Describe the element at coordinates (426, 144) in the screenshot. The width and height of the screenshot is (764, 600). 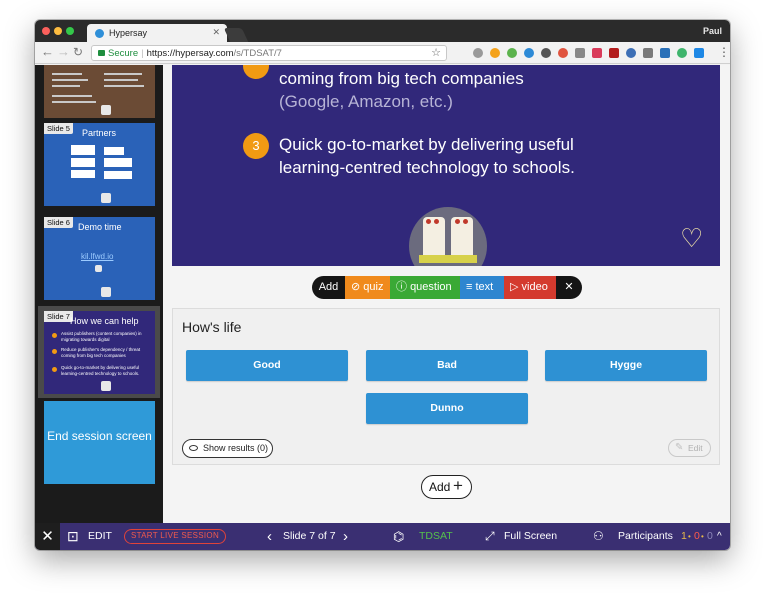
I see `slide-line-3: Quick go-to-market by delivering useful` at that location.